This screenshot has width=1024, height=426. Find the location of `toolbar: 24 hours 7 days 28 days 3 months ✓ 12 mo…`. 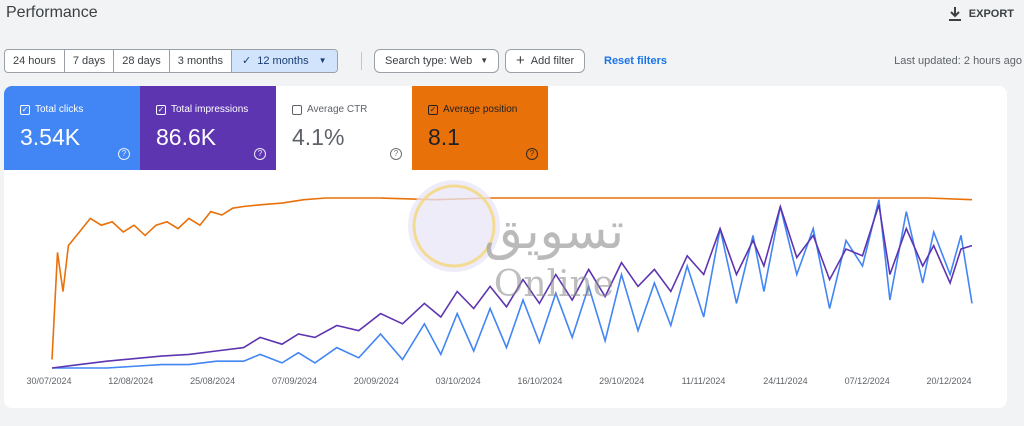

toolbar: 24 hours 7 days 28 days 3 months ✓ 12 mo… is located at coordinates (512, 62).